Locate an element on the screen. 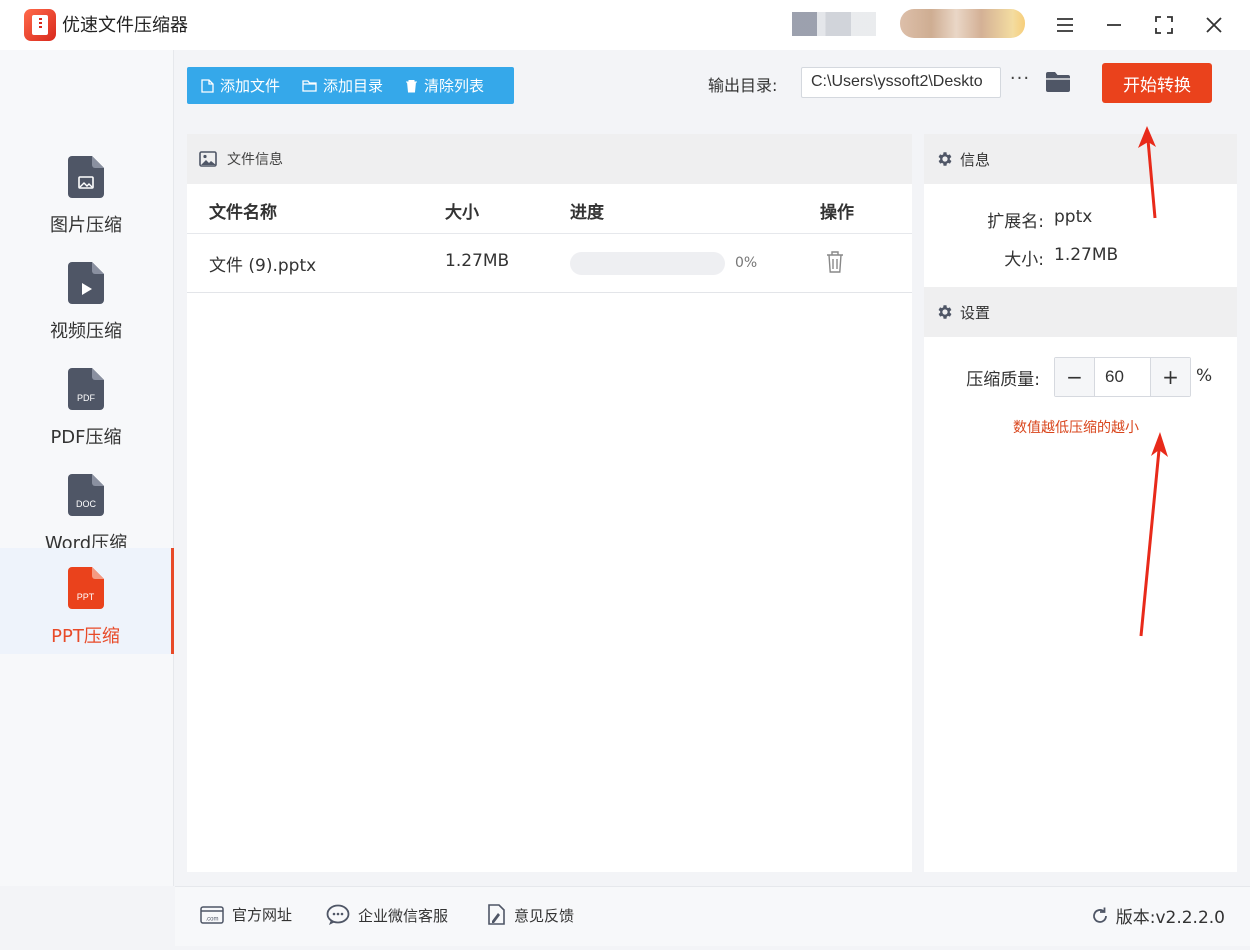  feedback-link: 意见反馈 is located at coordinates (530, 915).